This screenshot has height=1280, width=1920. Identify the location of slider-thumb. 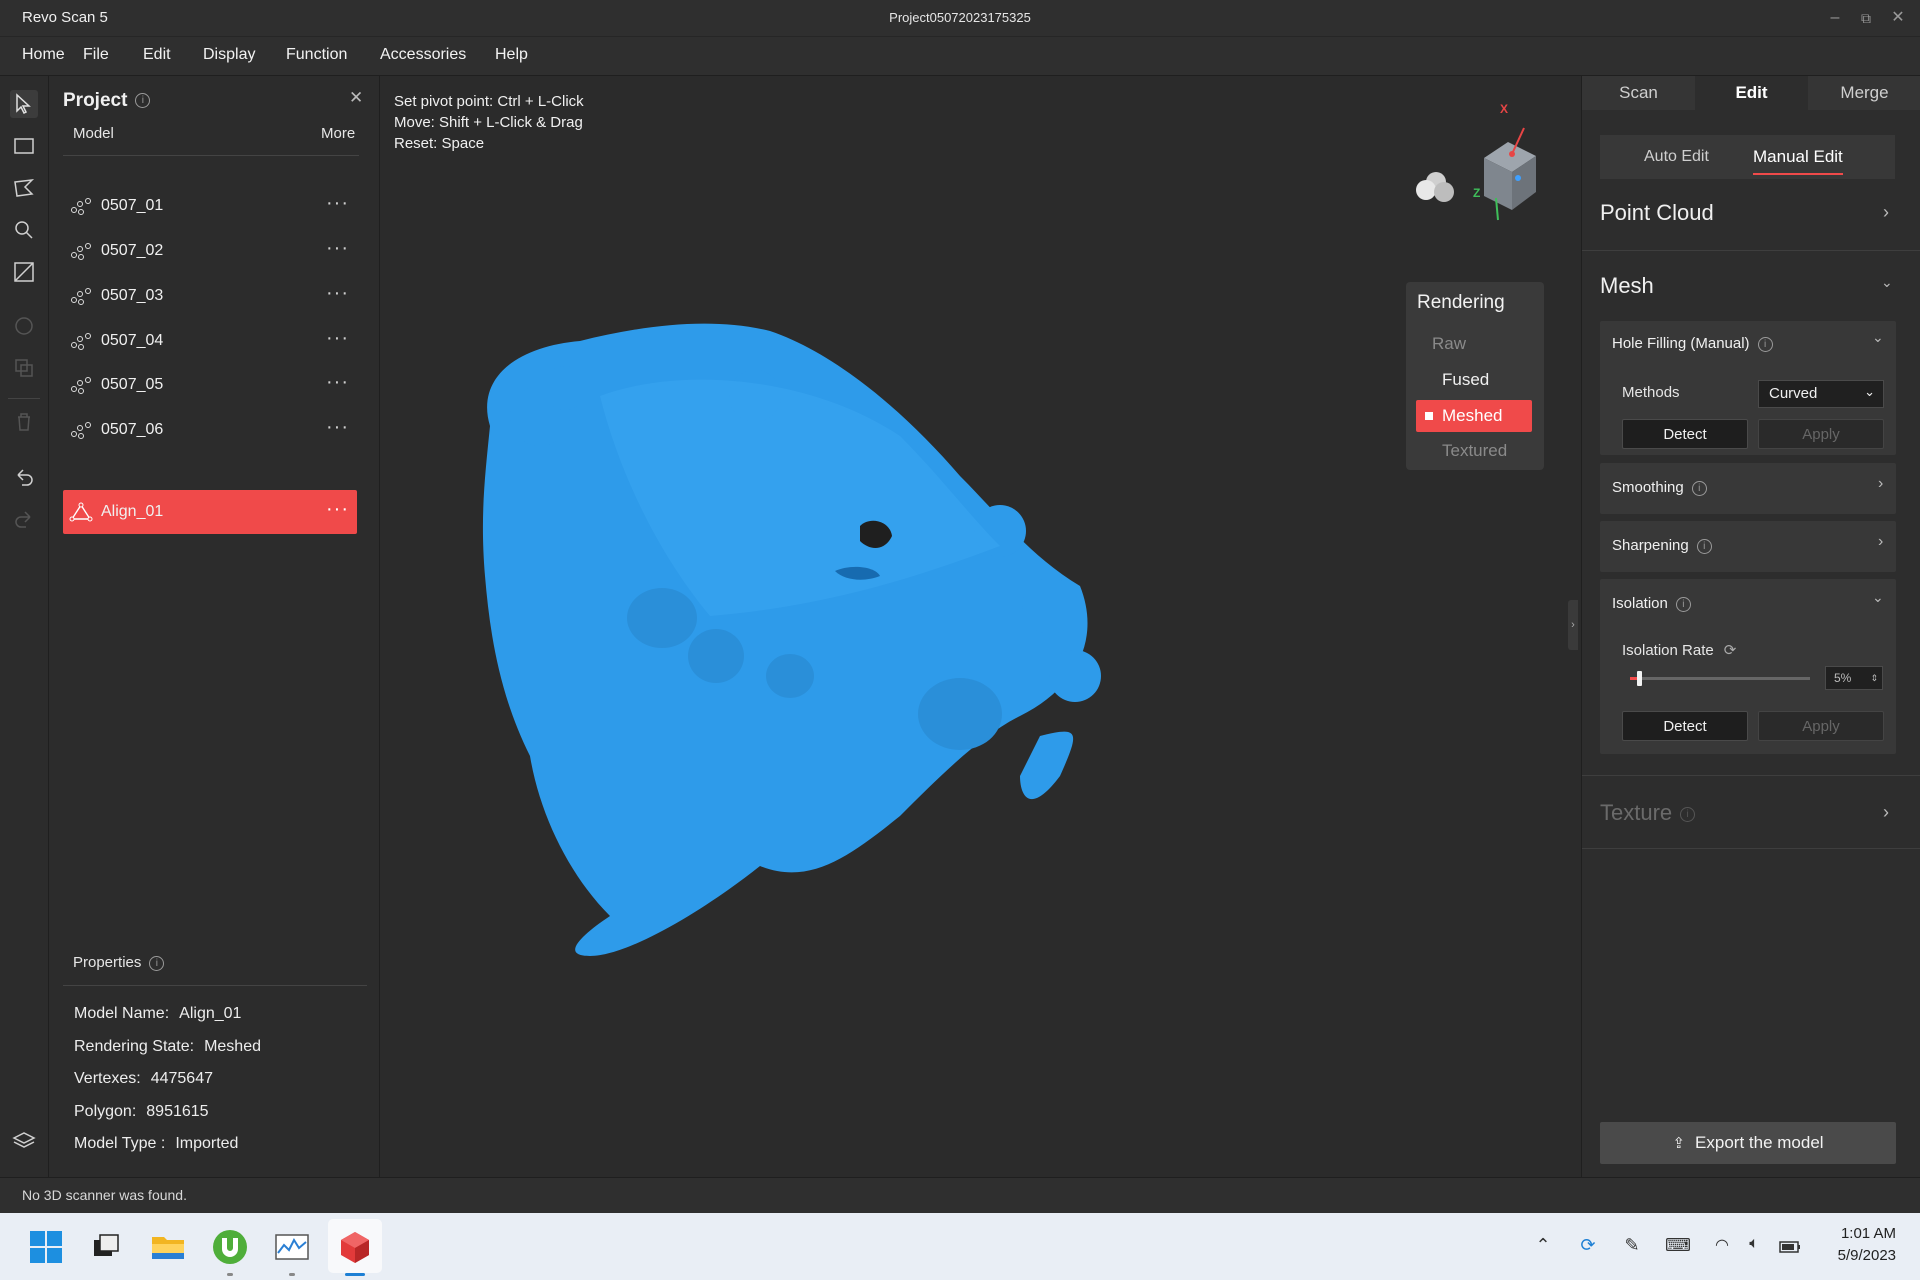
(1639, 678).